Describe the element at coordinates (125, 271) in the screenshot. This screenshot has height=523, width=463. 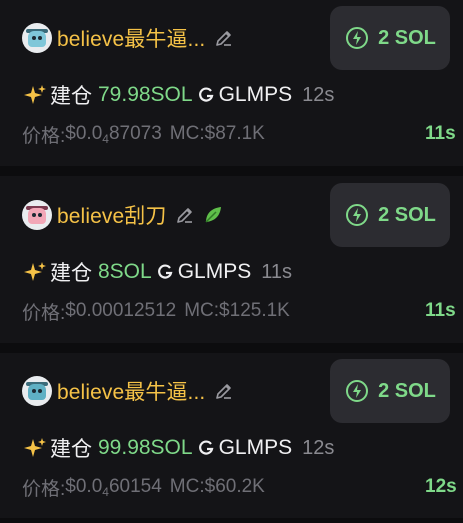
I see `sol-amount: 8SOL` at that location.